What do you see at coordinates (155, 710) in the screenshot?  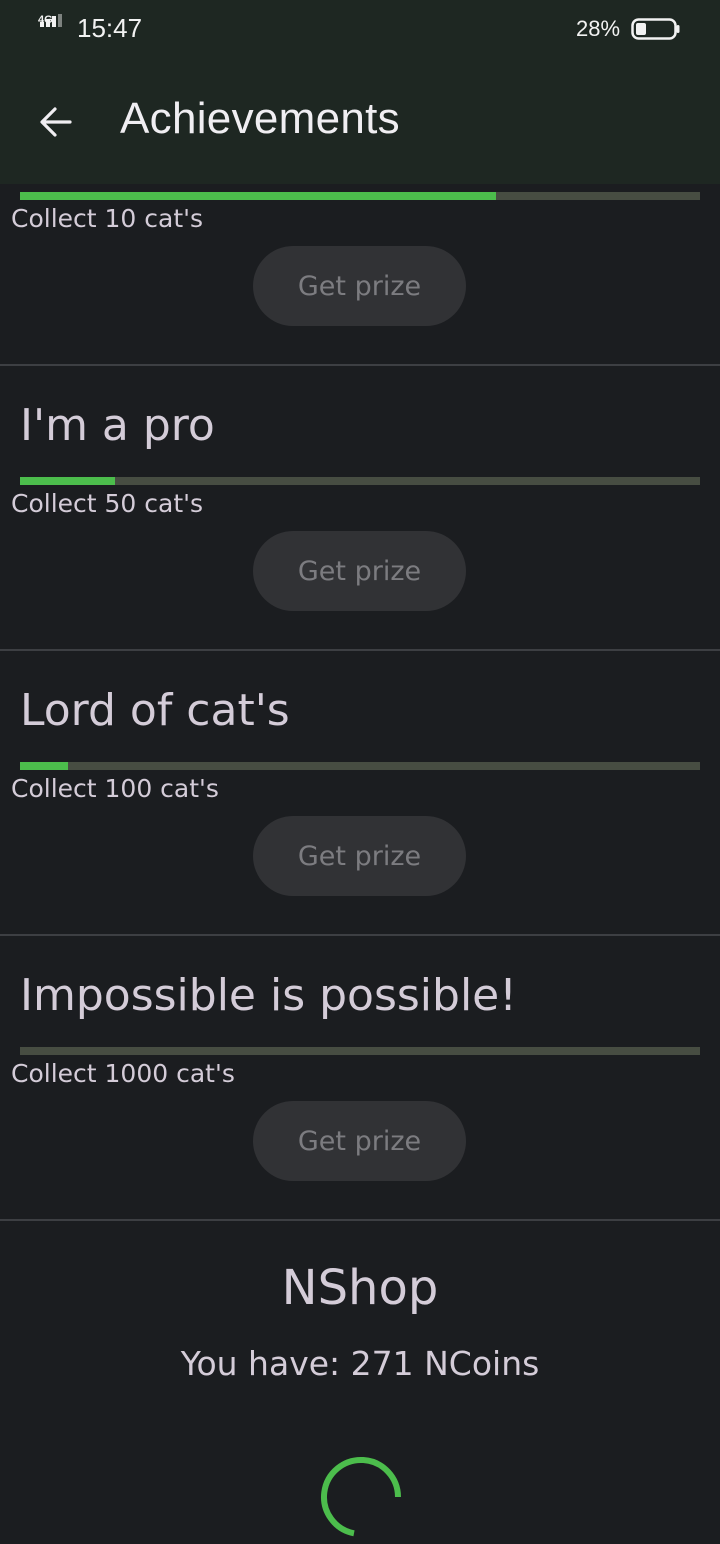 I see `achievement-title: Lord of cat's` at bounding box center [155, 710].